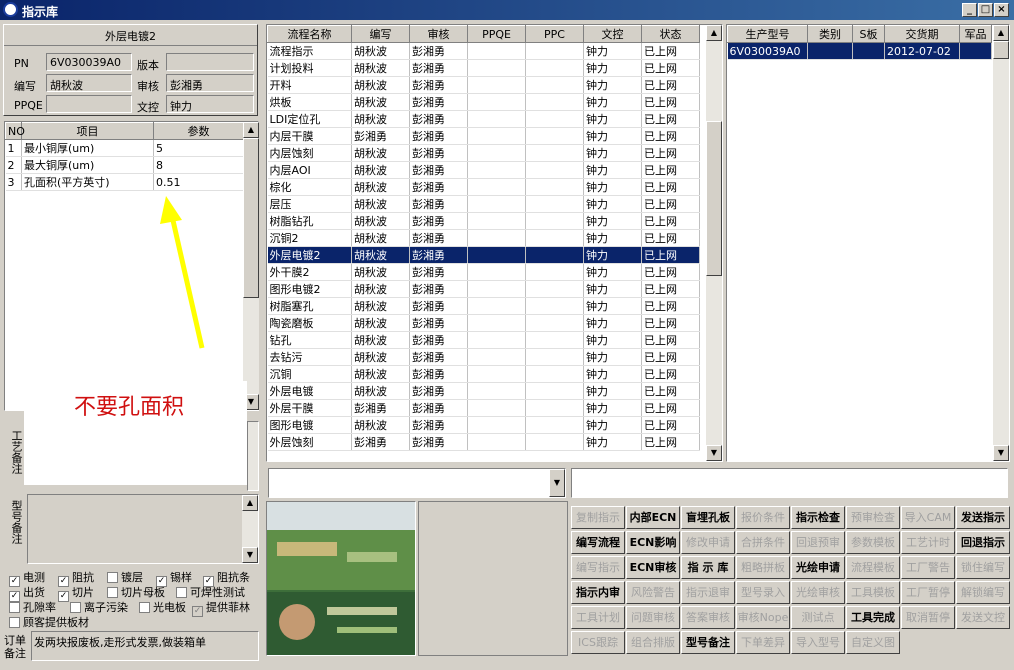 The height and width of the screenshot is (670, 1014). Describe the element at coordinates (789, 483) in the screenshot. I see `search-input` at that location.